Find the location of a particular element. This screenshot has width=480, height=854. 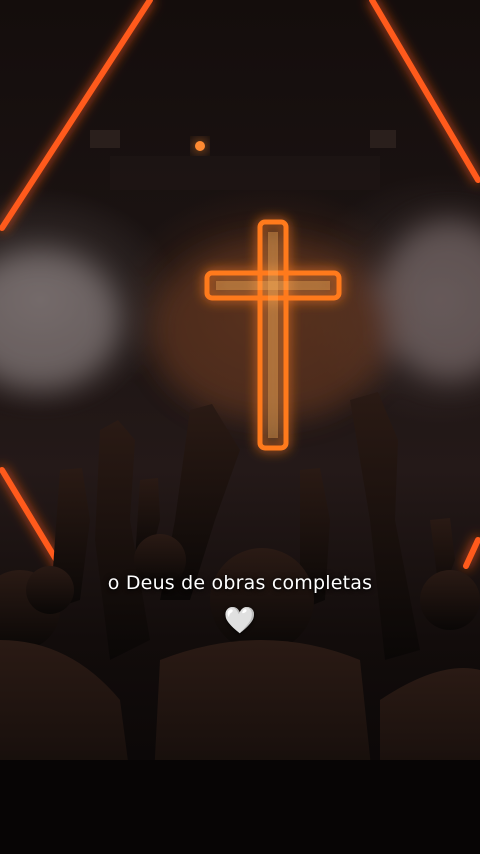

stage-truss is located at coordinates (243, 160).